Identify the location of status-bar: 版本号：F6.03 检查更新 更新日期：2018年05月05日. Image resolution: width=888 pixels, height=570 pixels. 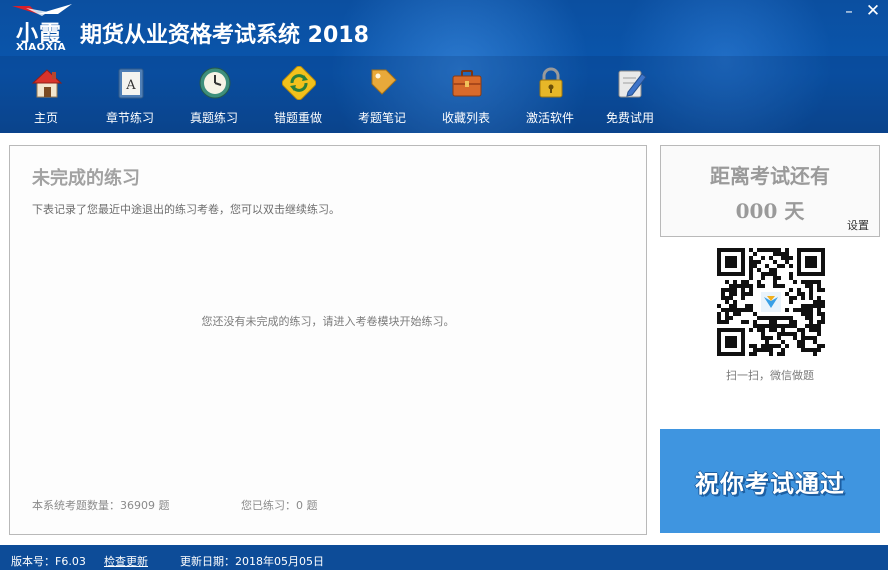
(444, 557).